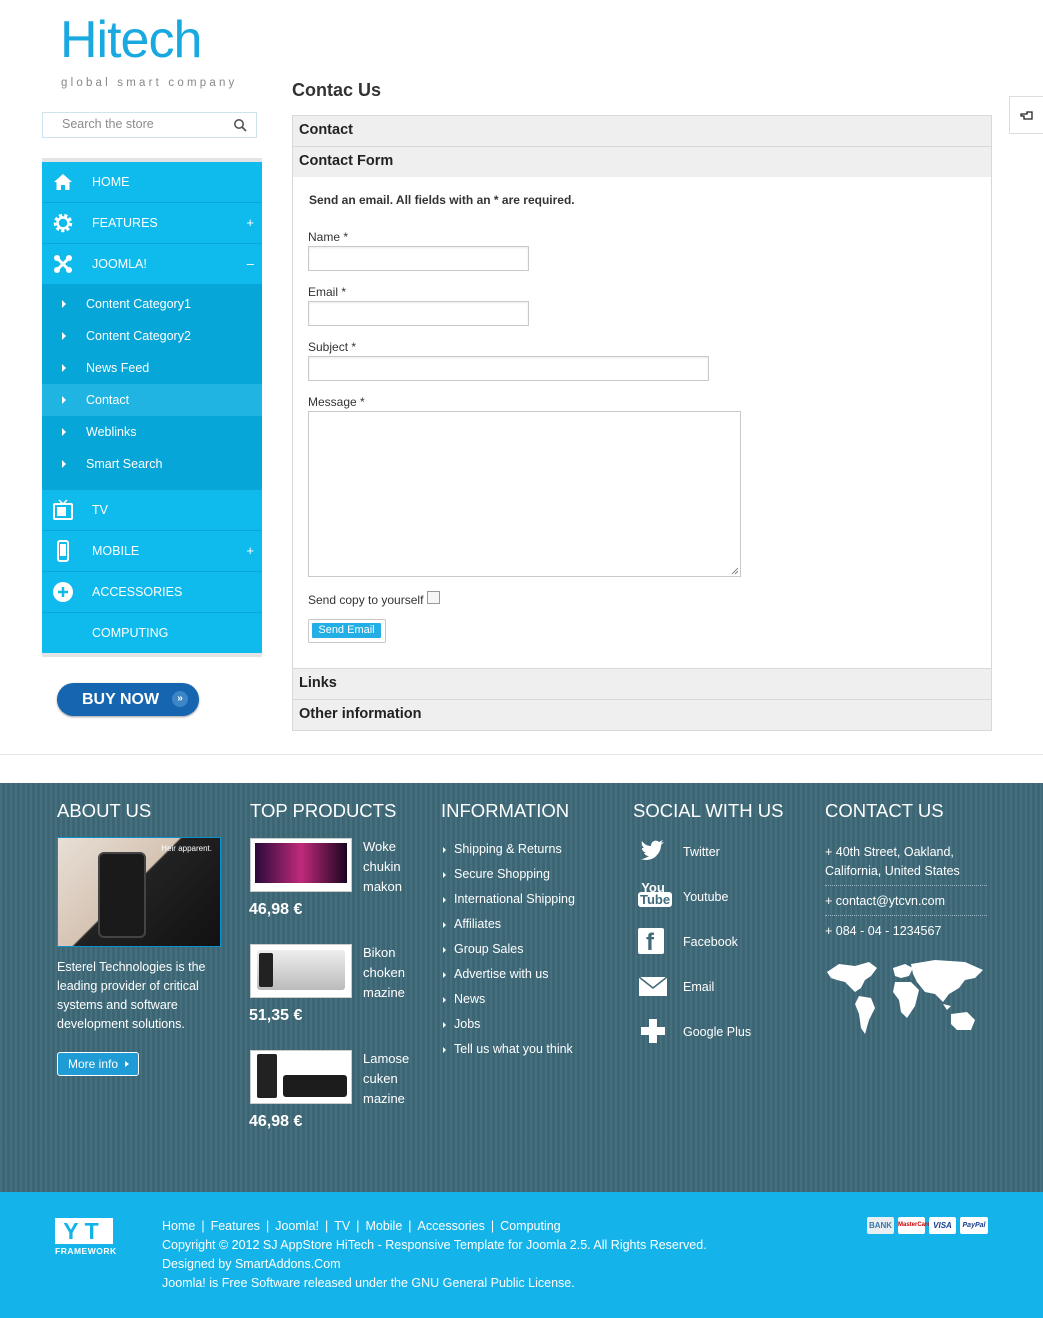 The height and width of the screenshot is (1318, 1043). What do you see at coordinates (907, 901) in the screenshot?
I see `contact-email: + contact@ytcvn.com` at bounding box center [907, 901].